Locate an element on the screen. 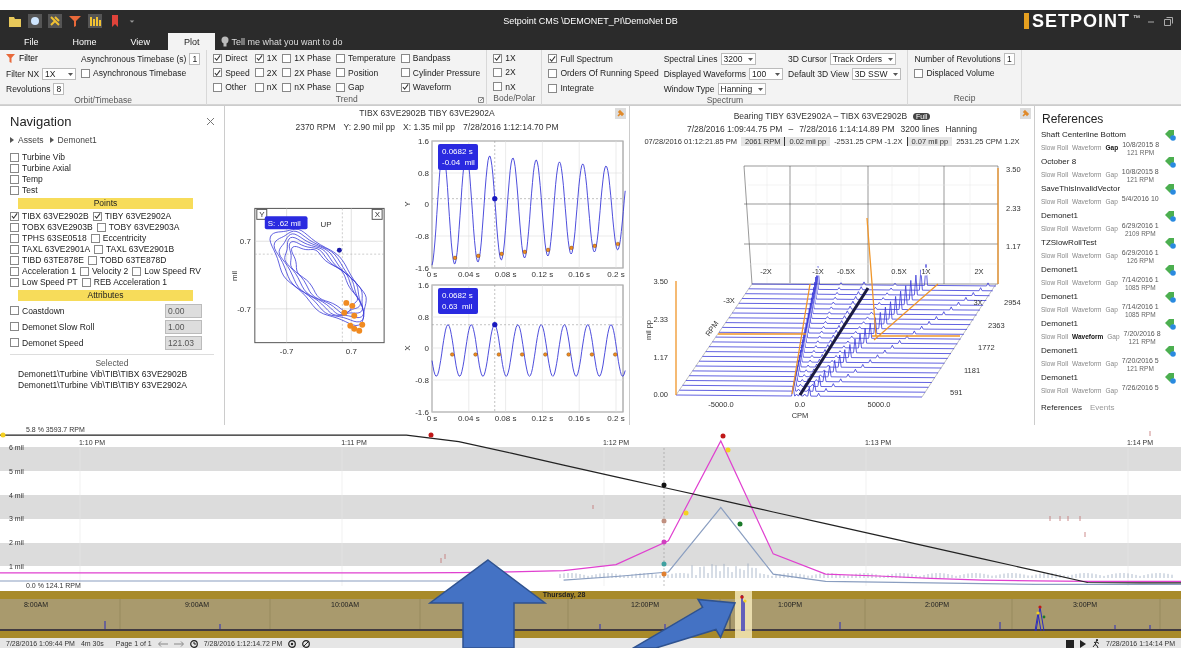 This screenshot has height=648, width=1181. dropdown: 3200 is located at coordinates (738, 59).